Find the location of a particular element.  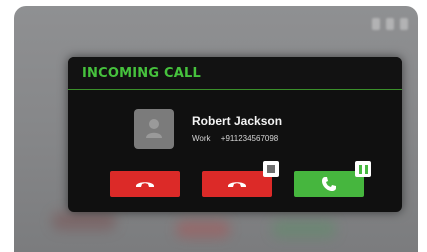

reject-and-stop-button is located at coordinates (240, 179).